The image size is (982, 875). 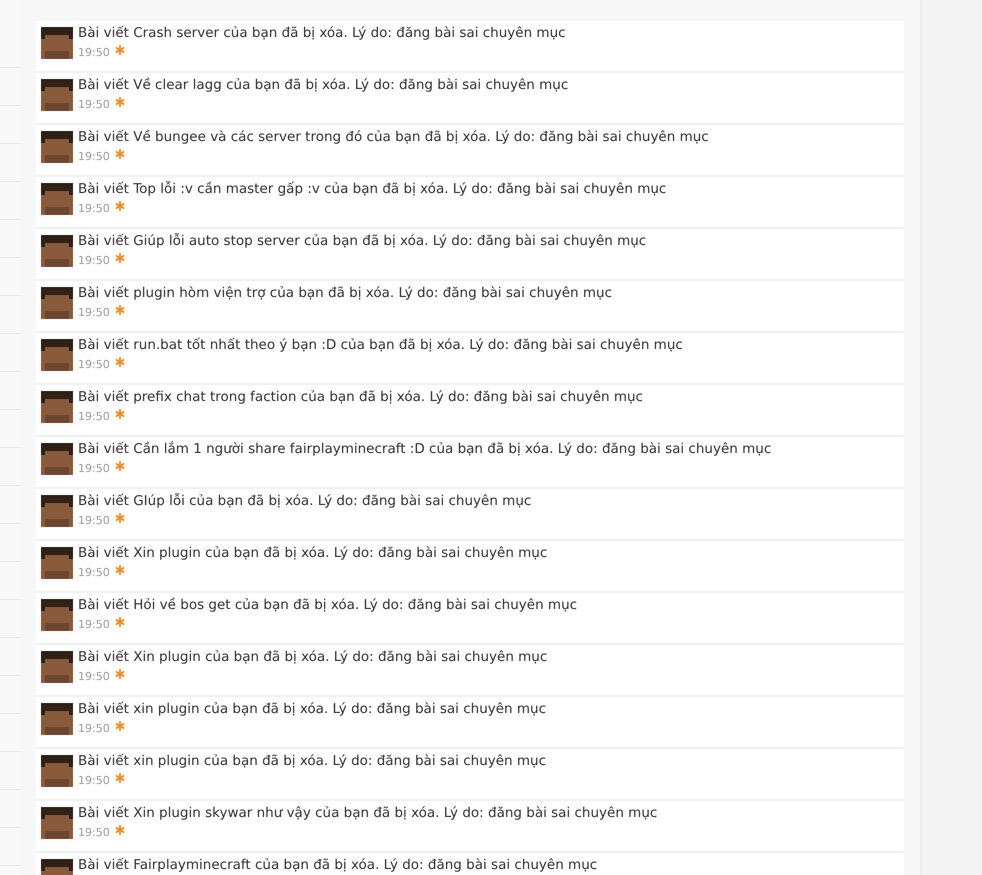 What do you see at coordinates (368, 813) in the screenshot?
I see `alert-text: Bài viết Xin plugin skywar như vậy của bạn đã bị xóa. Lý do: đăng bài sai chuyên mục` at bounding box center [368, 813].